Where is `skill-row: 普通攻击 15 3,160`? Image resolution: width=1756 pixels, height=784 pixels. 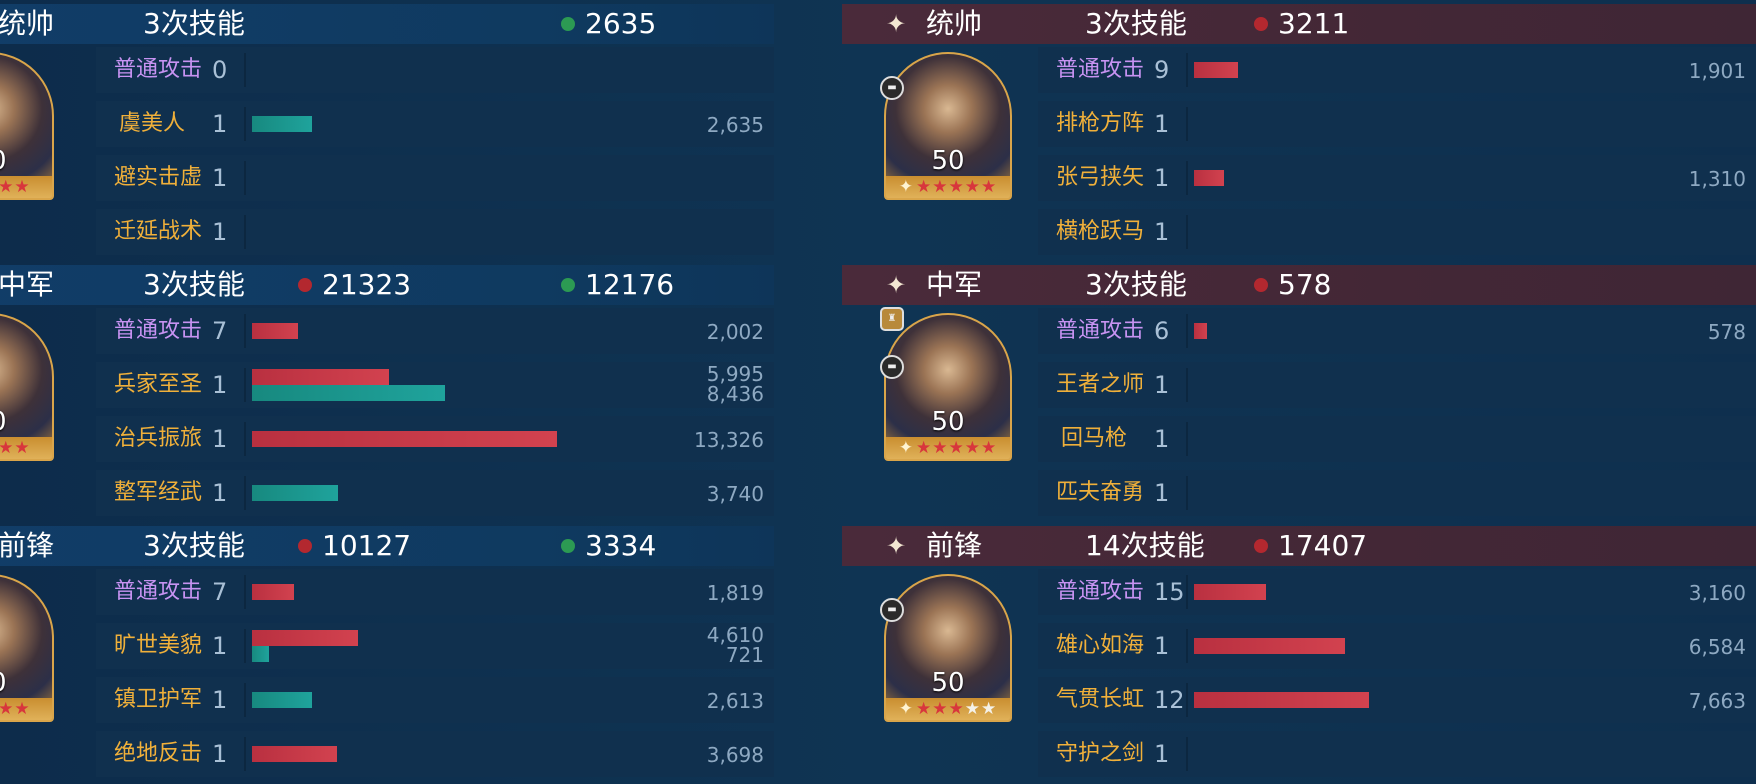 skill-row: 普通攻击 15 3,160 is located at coordinates (1397, 592).